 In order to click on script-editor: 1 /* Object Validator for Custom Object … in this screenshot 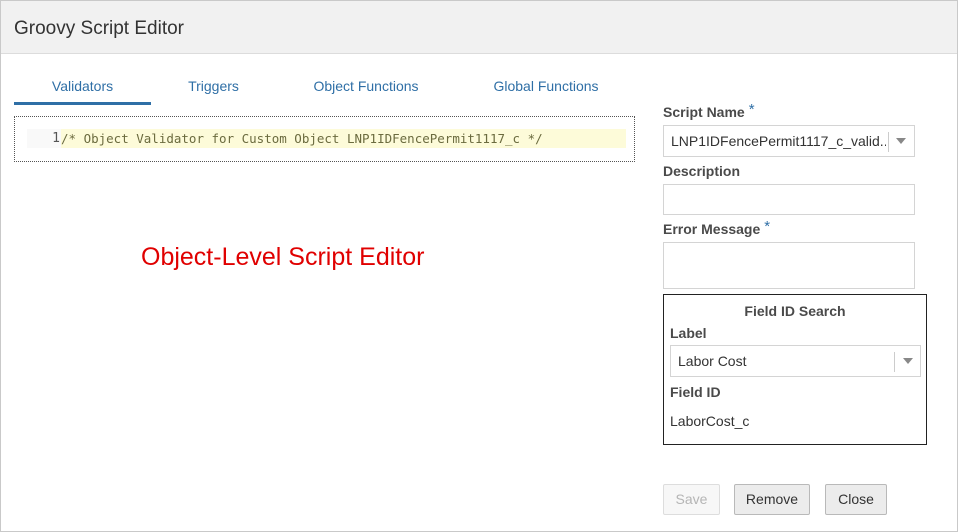, I will do `click(324, 139)`.